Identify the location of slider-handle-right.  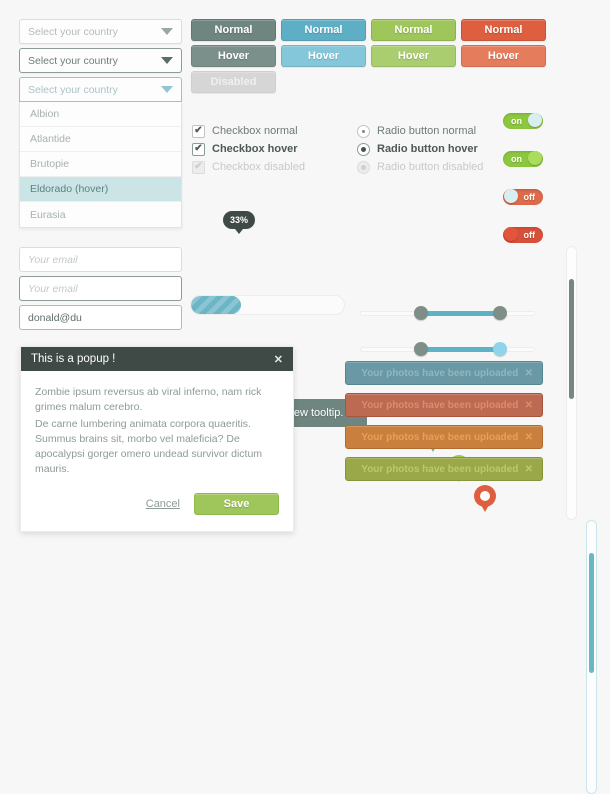
(500, 313).